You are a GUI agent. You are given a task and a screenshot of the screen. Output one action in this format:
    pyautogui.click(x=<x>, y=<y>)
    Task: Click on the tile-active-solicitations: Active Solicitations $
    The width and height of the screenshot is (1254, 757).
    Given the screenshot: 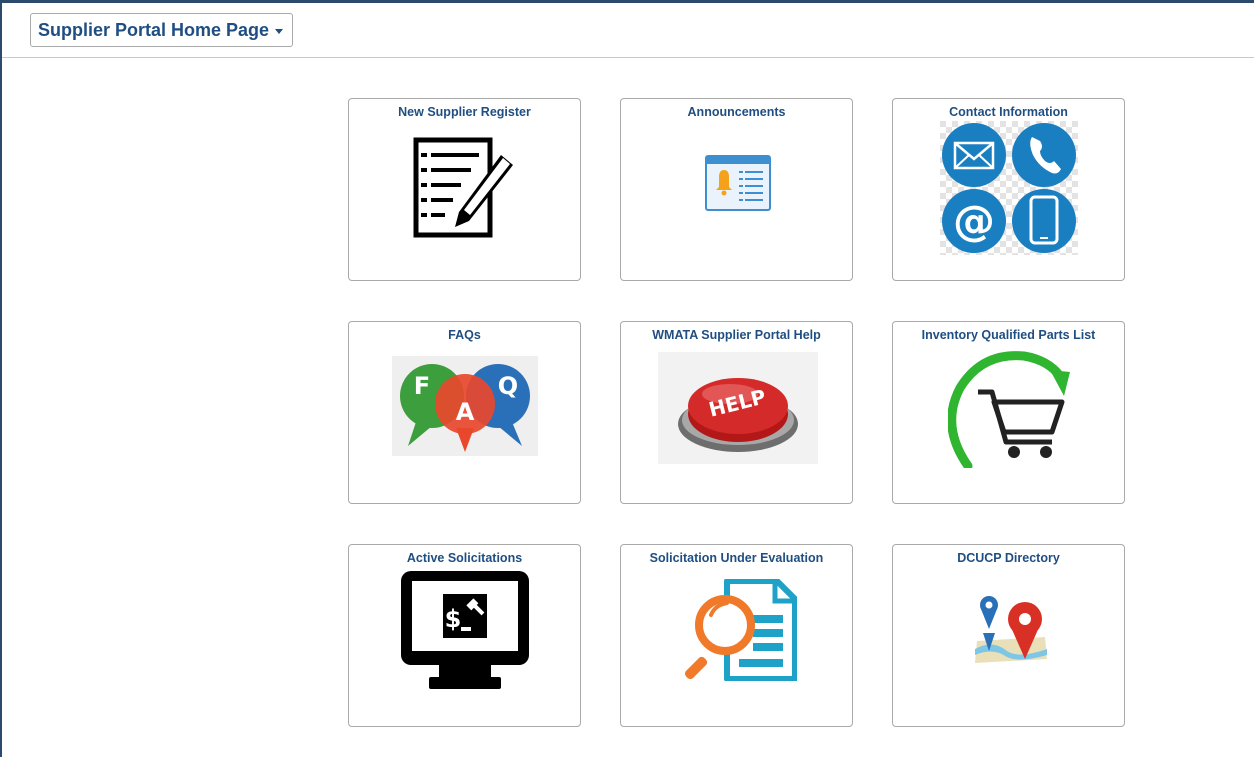 What is the action you would take?
    pyautogui.click(x=464, y=635)
    